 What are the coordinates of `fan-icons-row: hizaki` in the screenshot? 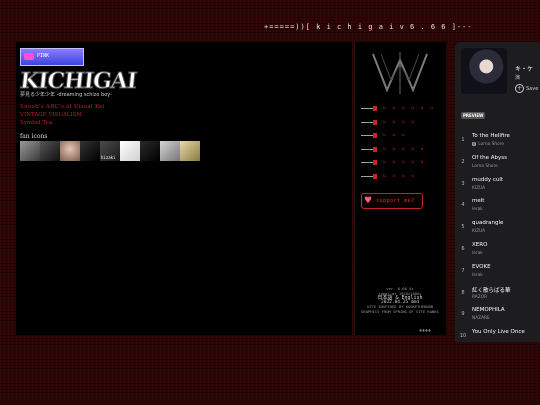 It's located at (110, 151).